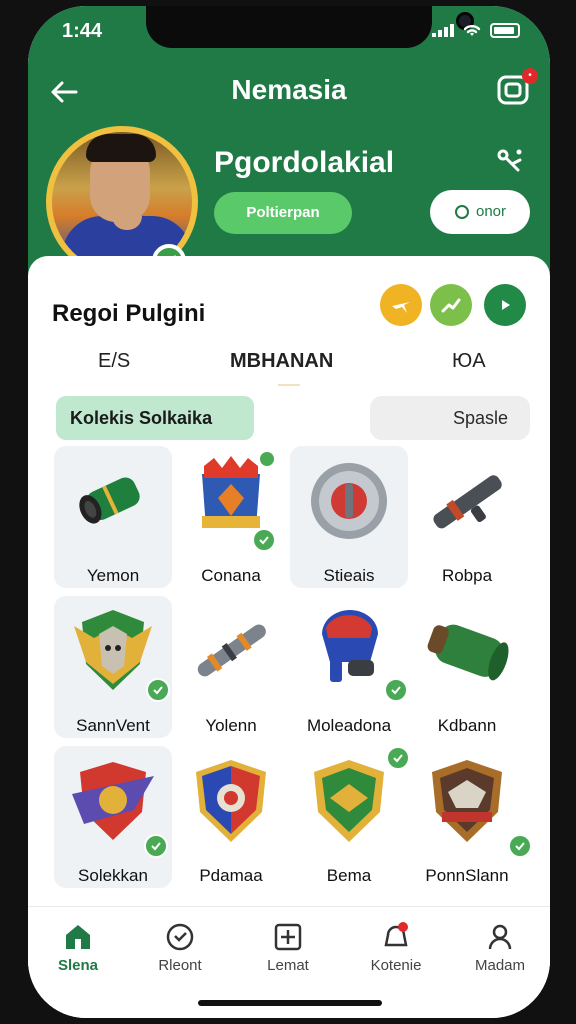  What do you see at coordinates (349, 725) in the screenshot?
I see `item-label: Moleadona` at bounding box center [349, 725].